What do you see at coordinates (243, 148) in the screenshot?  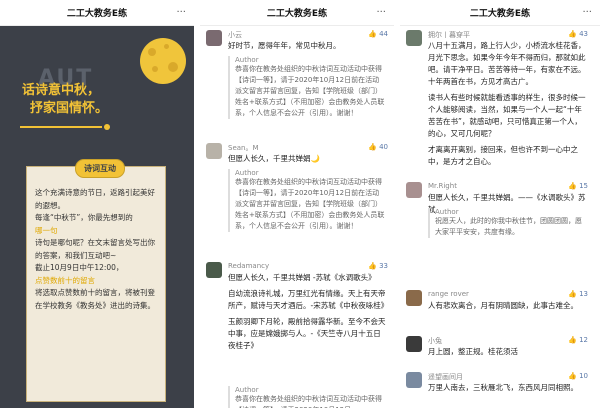 I see `comment-user: Sean。M` at bounding box center [243, 148].